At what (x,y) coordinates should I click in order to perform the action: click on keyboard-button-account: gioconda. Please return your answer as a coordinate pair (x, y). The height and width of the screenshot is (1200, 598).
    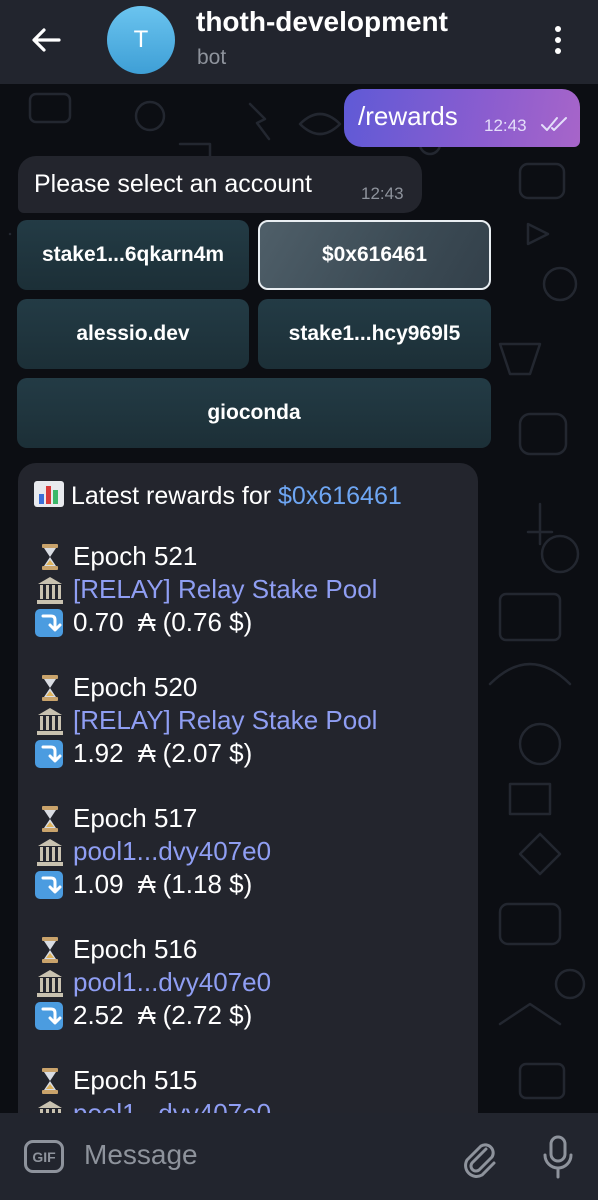
    Looking at the image, I should click on (254, 413).